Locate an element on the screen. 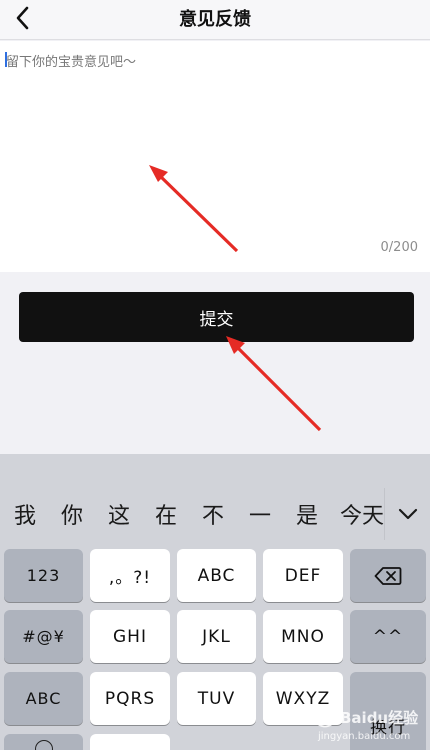  key-ghi: GHI is located at coordinates (130, 636).